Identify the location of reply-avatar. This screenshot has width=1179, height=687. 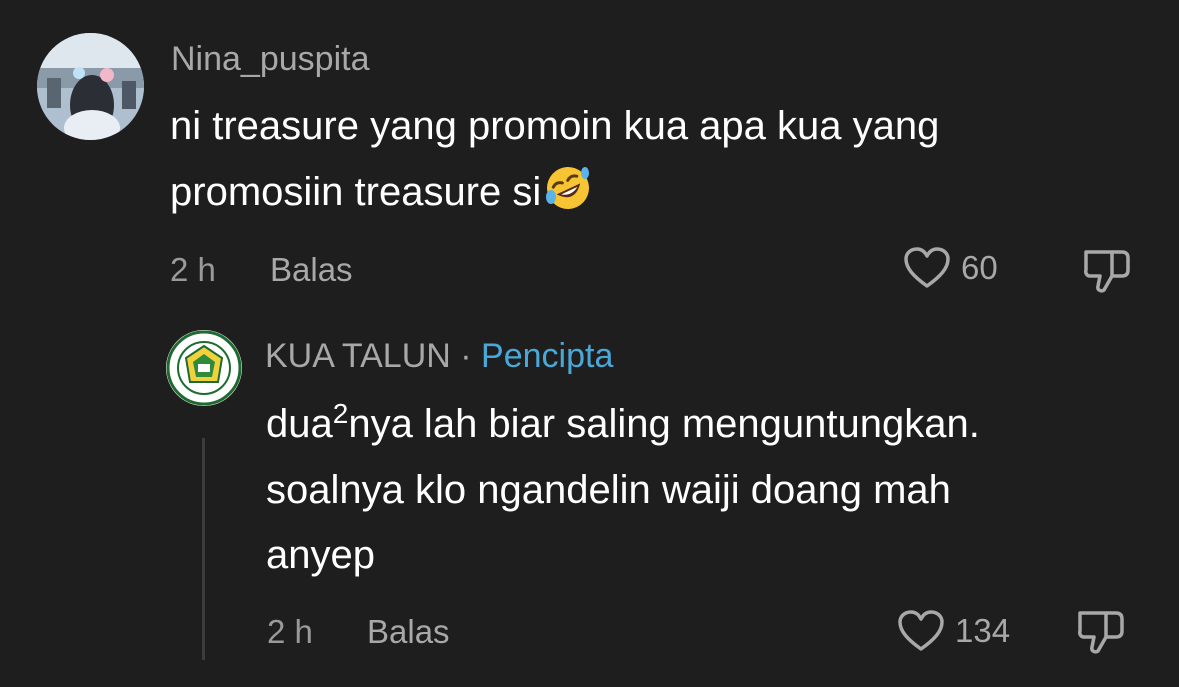
(204, 368).